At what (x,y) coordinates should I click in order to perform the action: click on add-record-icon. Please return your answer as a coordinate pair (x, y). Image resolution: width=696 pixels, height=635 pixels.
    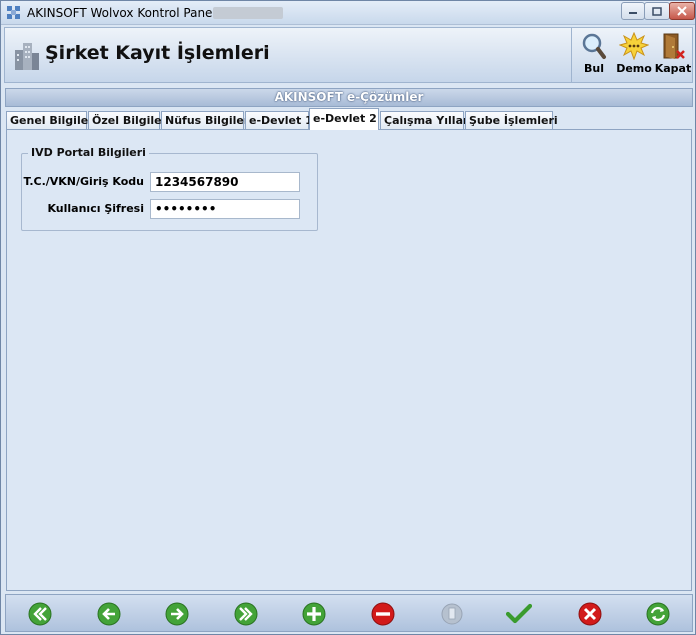
    Looking at the image, I should click on (314, 614).